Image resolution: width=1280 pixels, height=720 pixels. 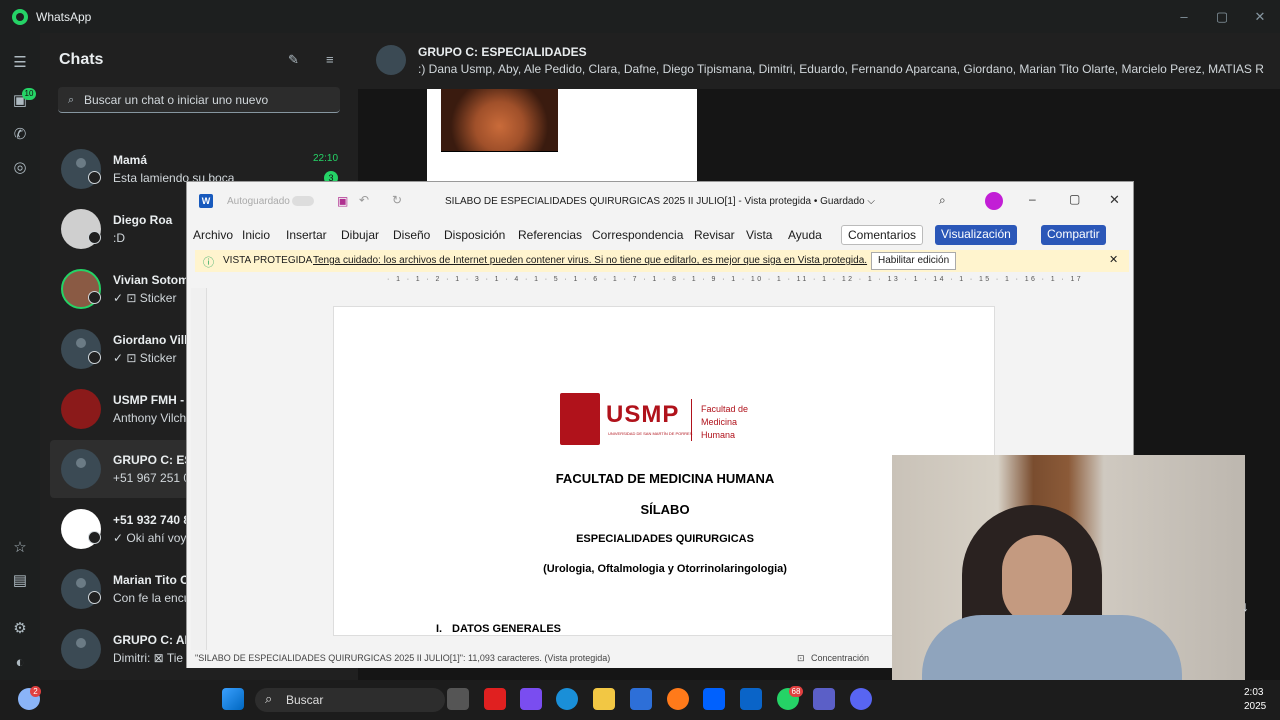 What do you see at coordinates (1113, 259) in the screenshot?
I see `dismiss-warning-icon: ✕` at bounding box center [1113, 259].